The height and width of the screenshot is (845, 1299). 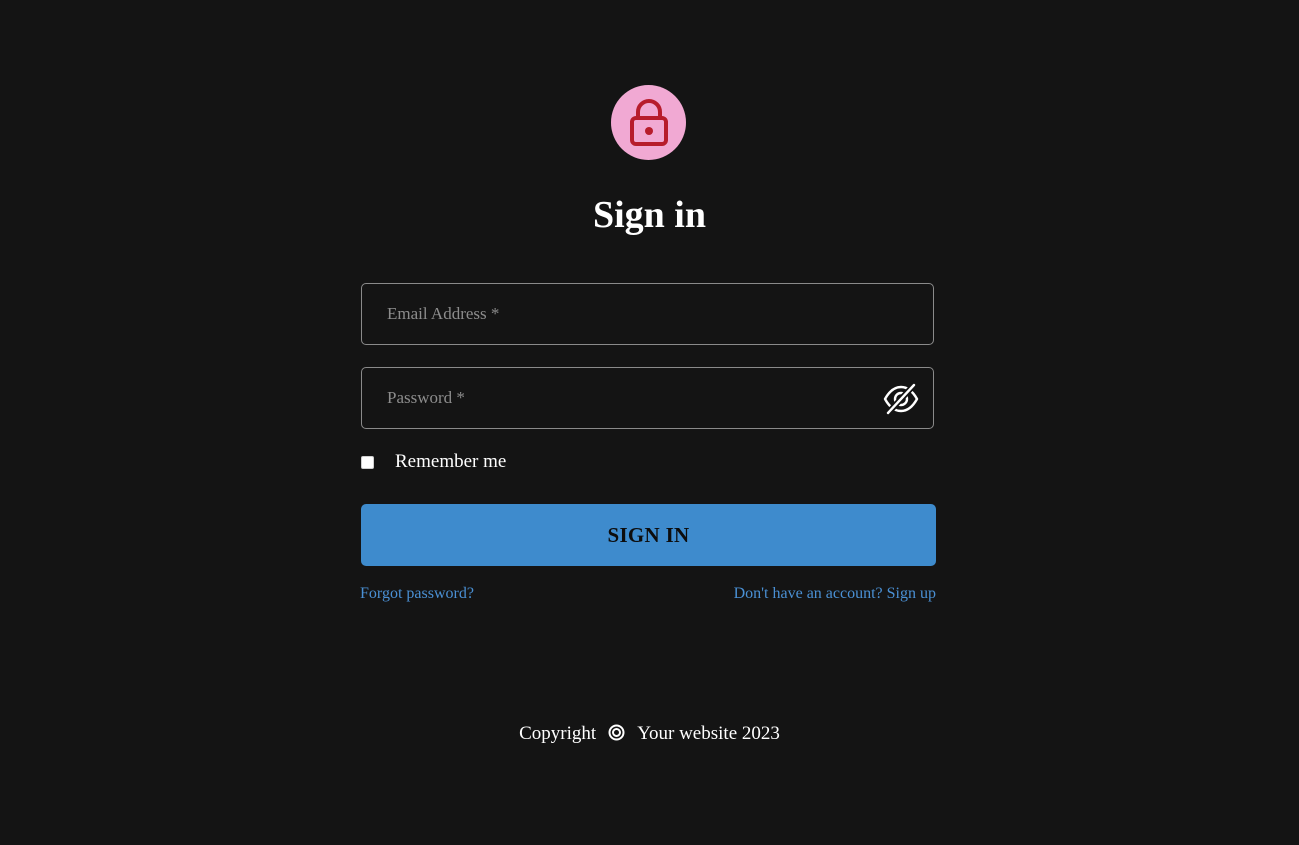 I want to click on email-input, so click(x=647, y=314).